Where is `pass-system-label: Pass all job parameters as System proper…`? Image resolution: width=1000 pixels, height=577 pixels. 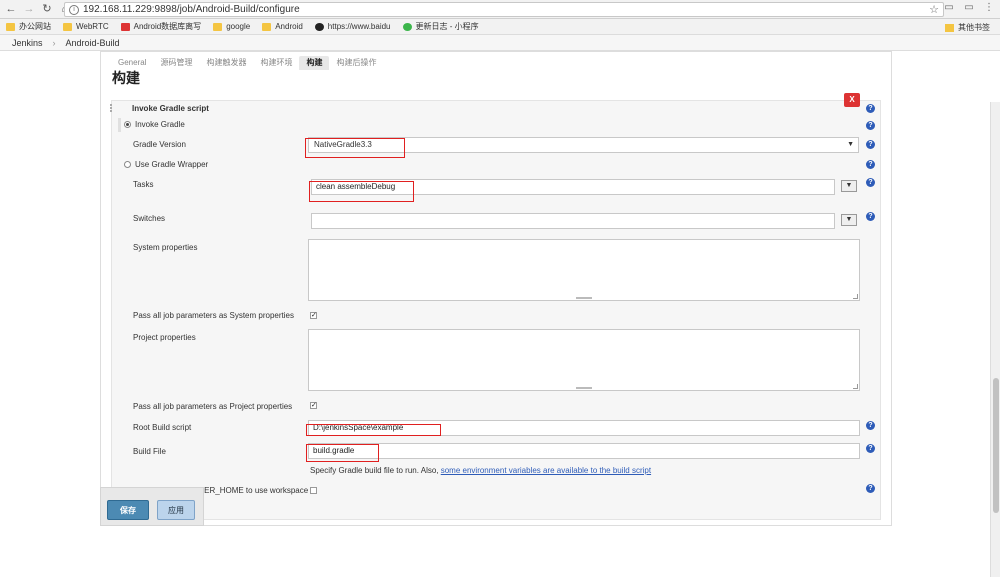 pass-system-label: Pass all job parameters as System proper… is located at coordinates (213, 315).